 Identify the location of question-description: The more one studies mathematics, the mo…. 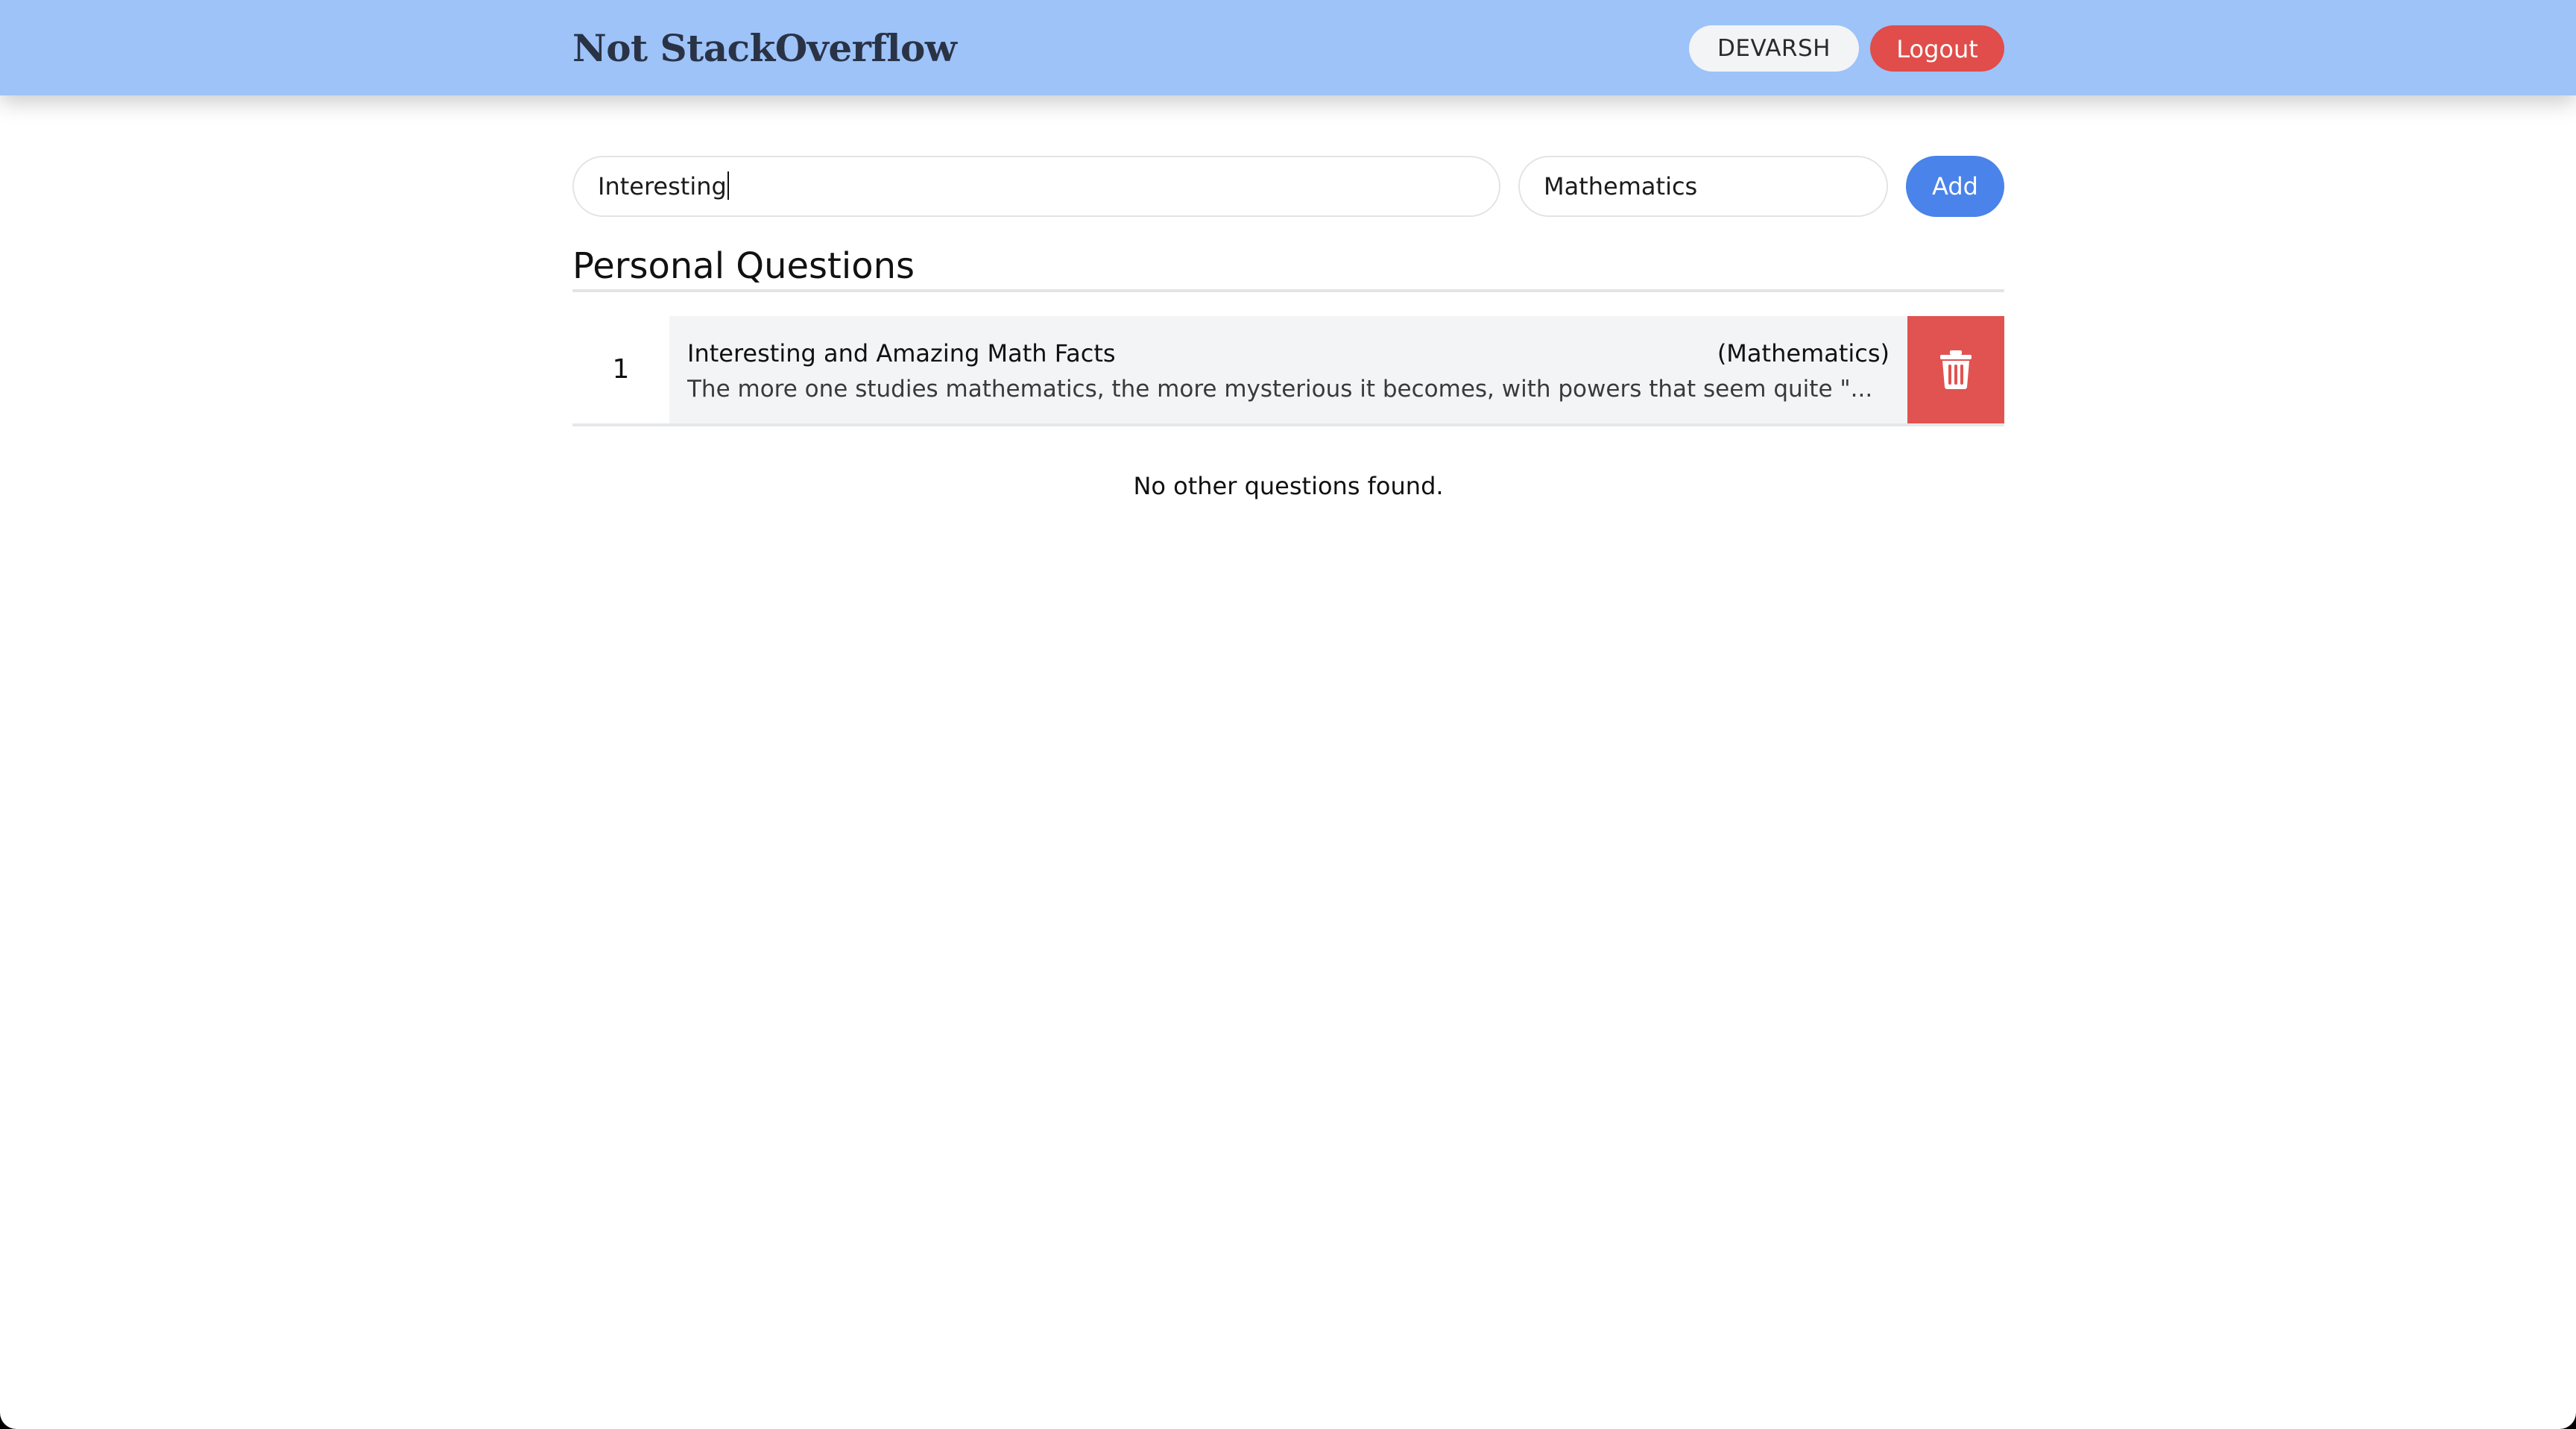
(1280, 389).